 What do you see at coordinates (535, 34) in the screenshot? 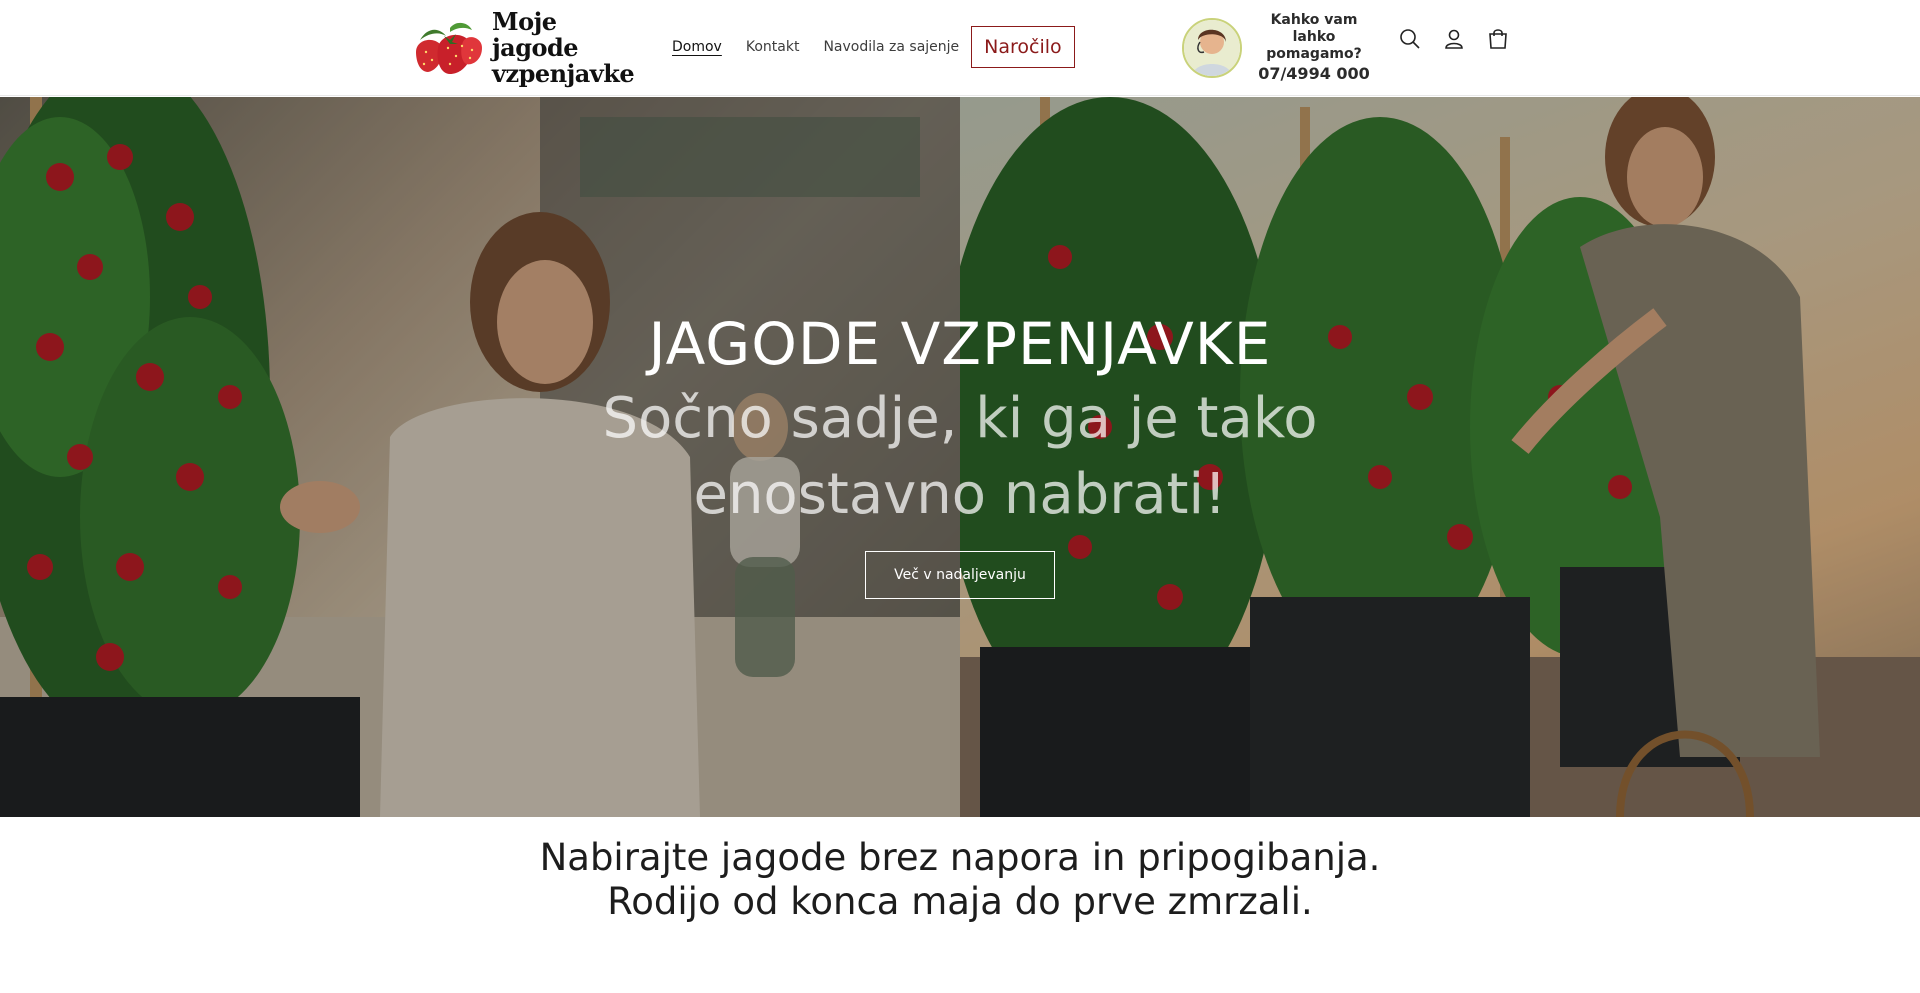
I see `logo-line-1: Moje jagode` at bounding box center [535, 34].